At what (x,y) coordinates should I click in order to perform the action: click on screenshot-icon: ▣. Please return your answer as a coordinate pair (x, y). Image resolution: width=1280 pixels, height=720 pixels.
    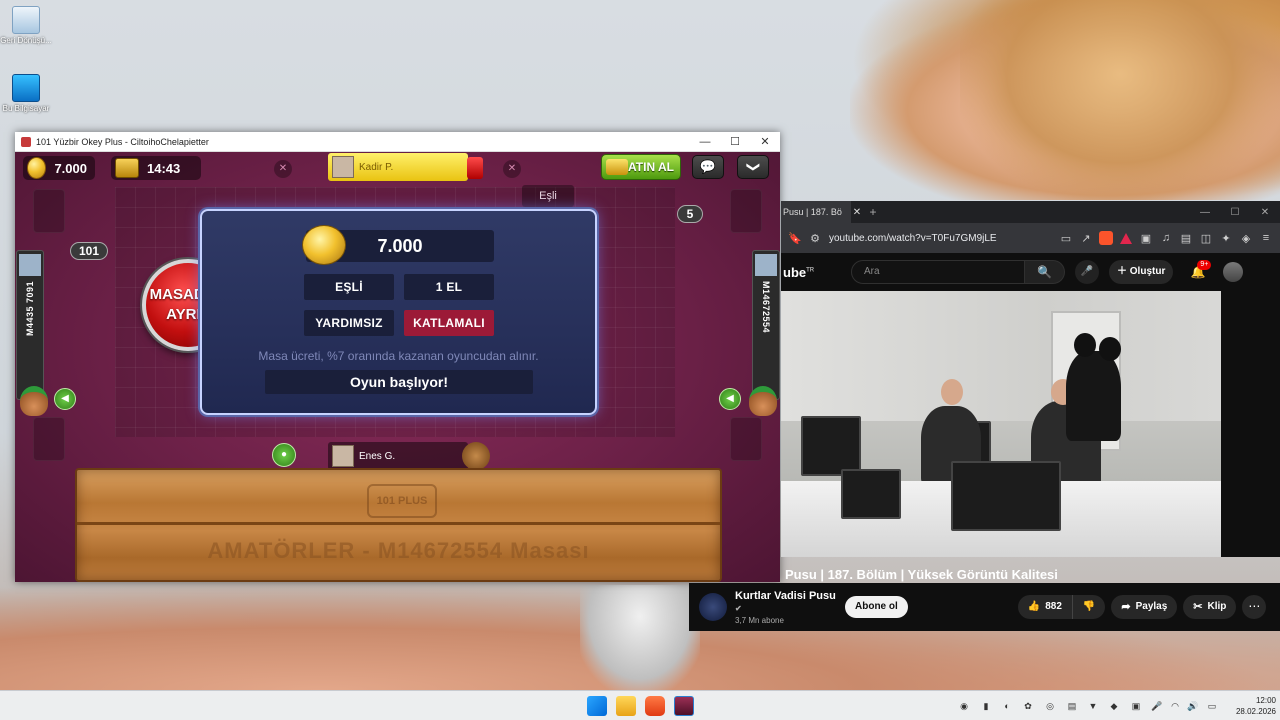
    Looking at the image, I should click on (1146, 238).